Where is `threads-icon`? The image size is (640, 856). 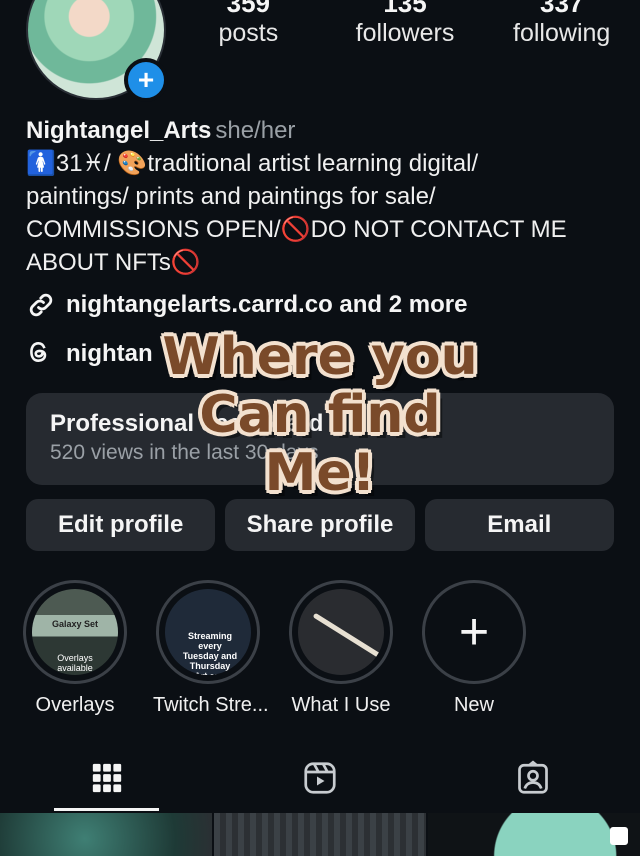
threads-icon is located at coordinates (41, 354).